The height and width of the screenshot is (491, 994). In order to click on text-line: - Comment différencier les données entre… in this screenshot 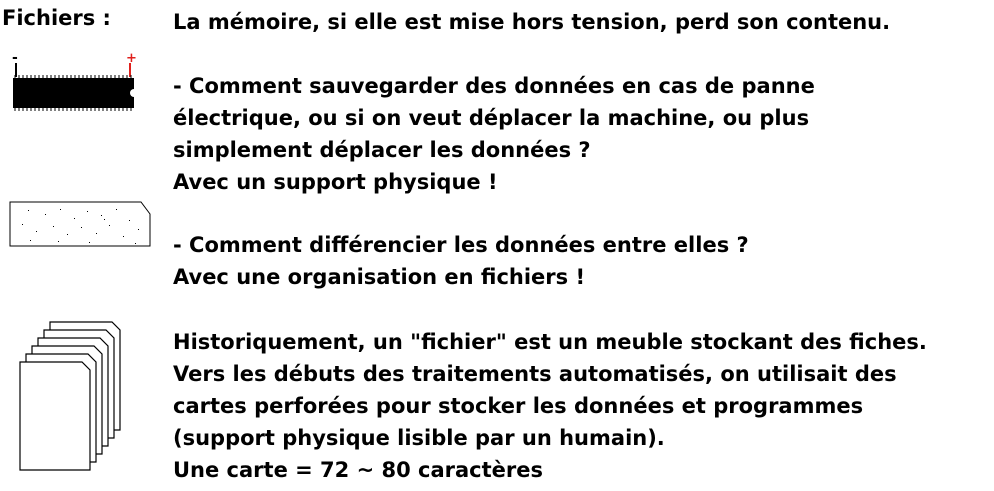, I will do `click(461, 245)`.